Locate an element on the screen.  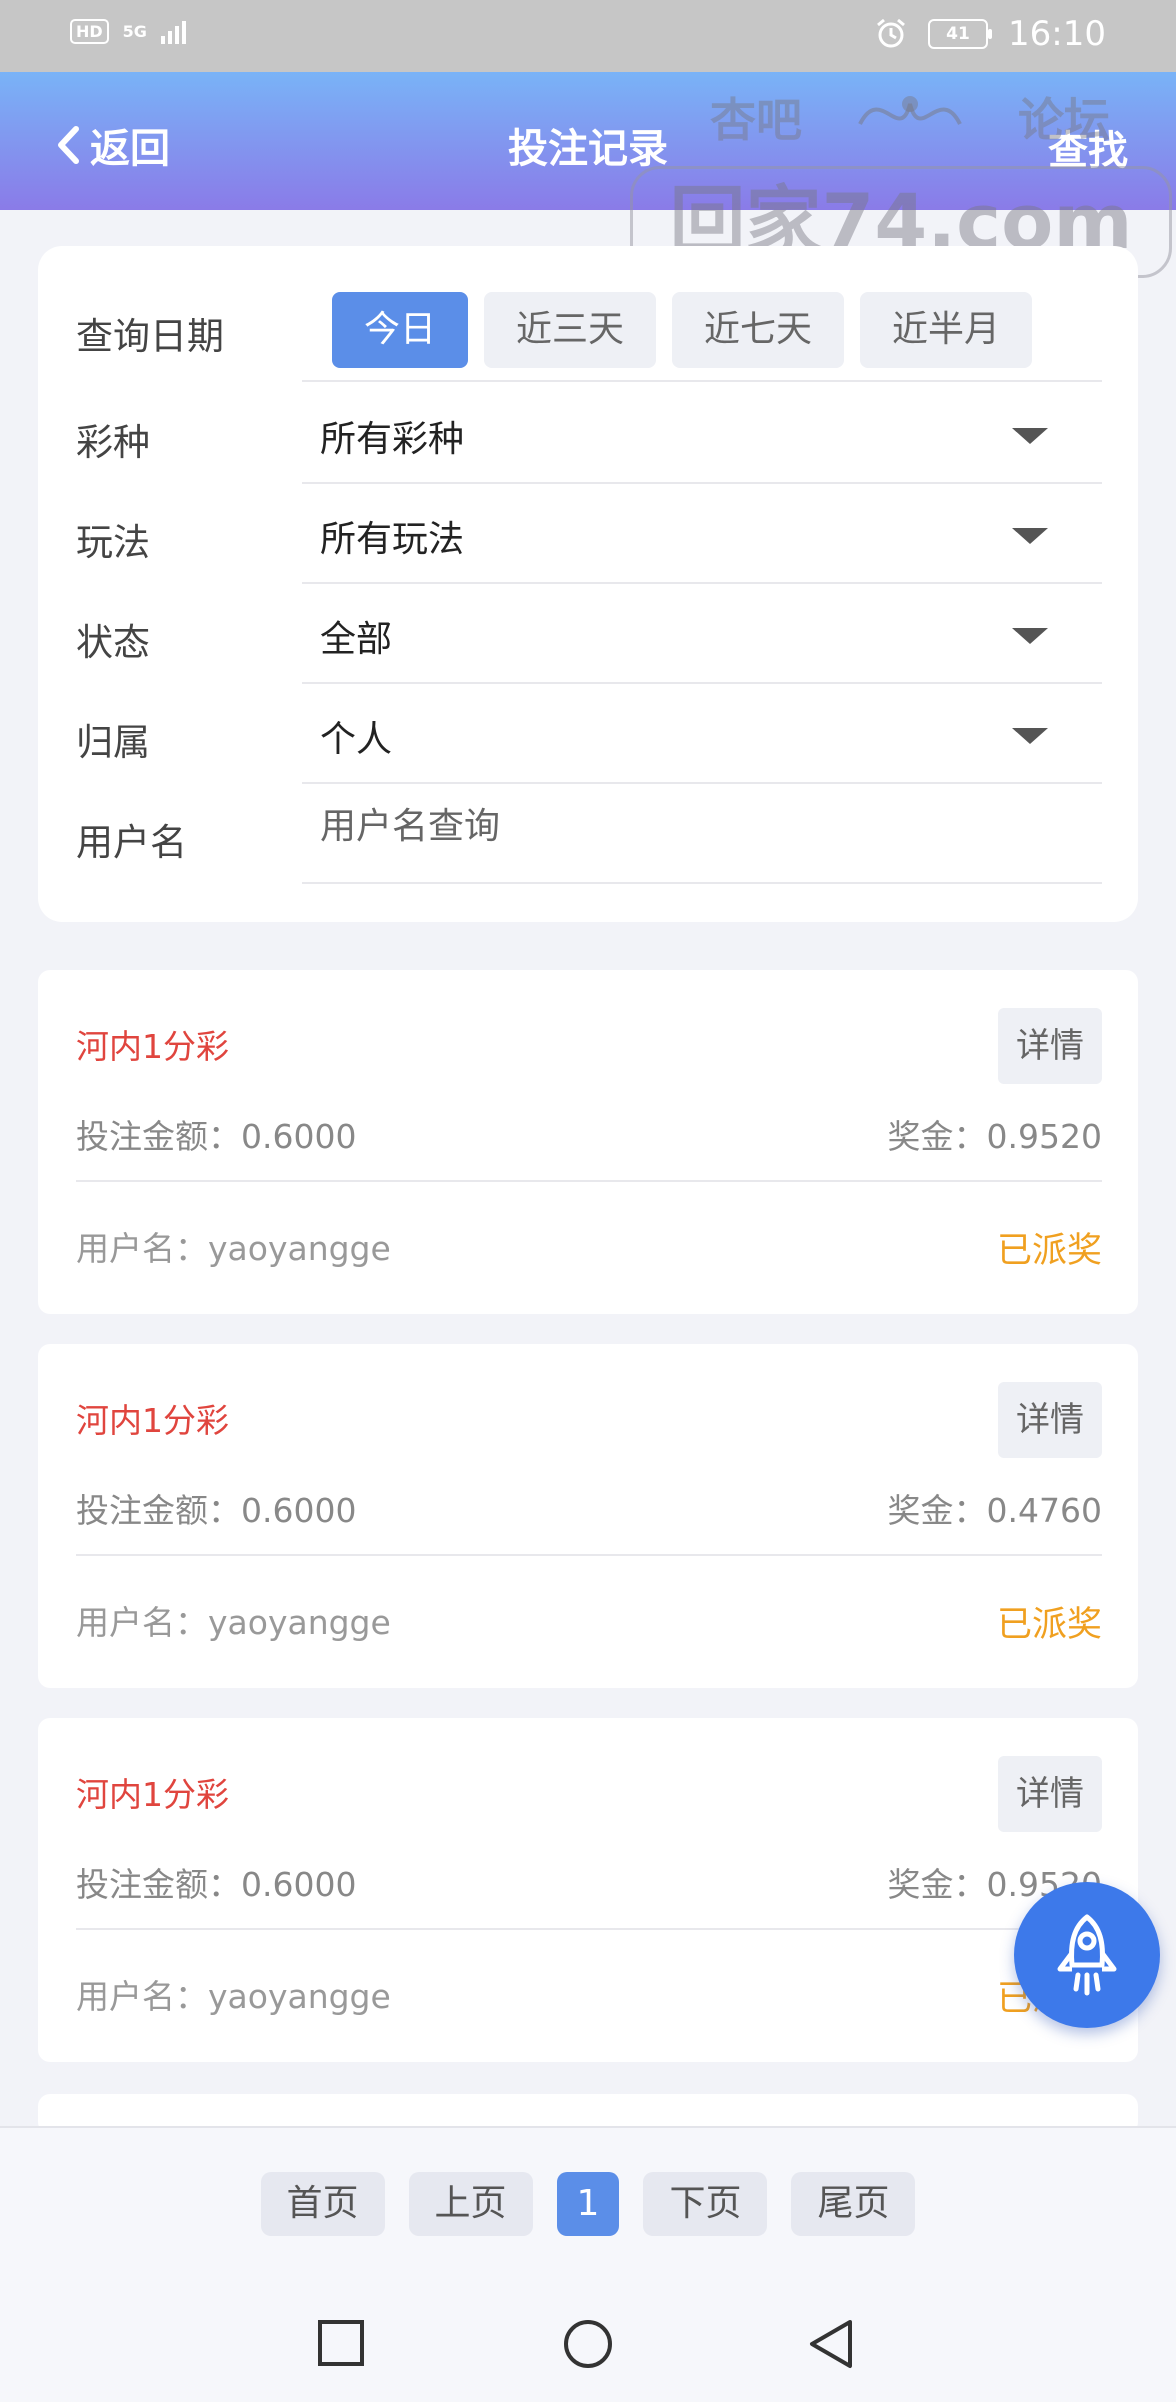
last-page-button: 尾页 is located at coordinates (853, 2204).